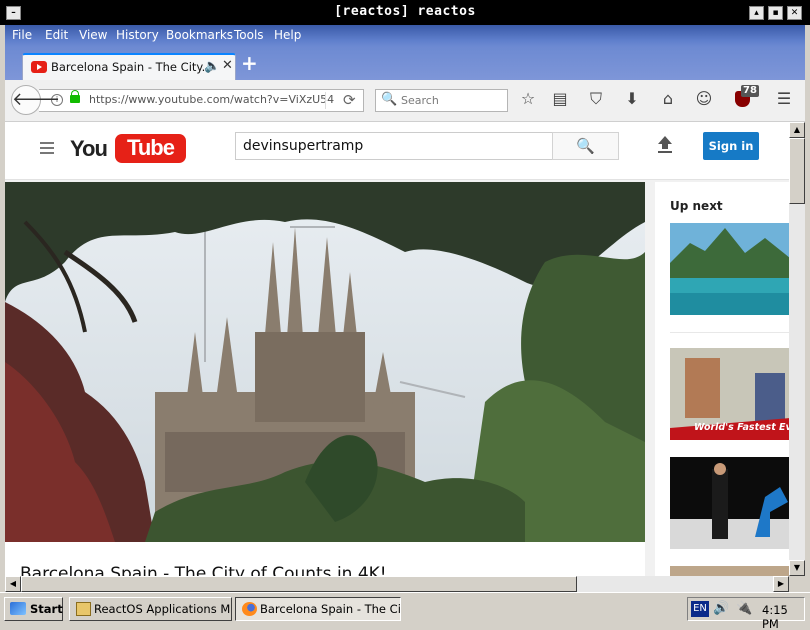 The height and width of the screenshot is (630, 810). I want to click on firefox-icon, so click(249, 609).